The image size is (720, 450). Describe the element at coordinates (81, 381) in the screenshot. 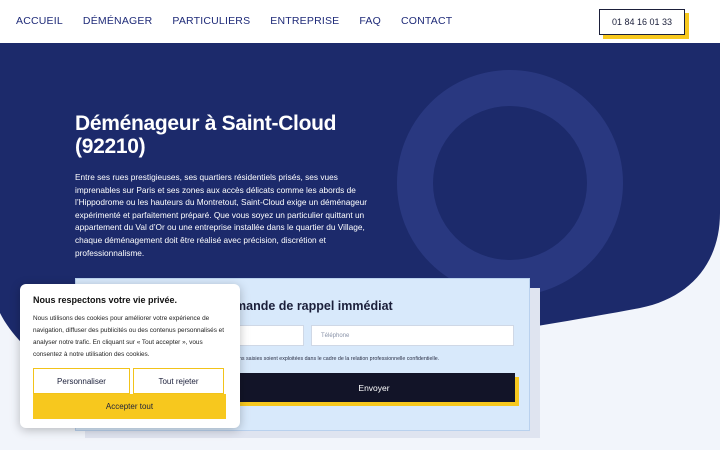

I see `personalize-button: Personnaliser` at that location.